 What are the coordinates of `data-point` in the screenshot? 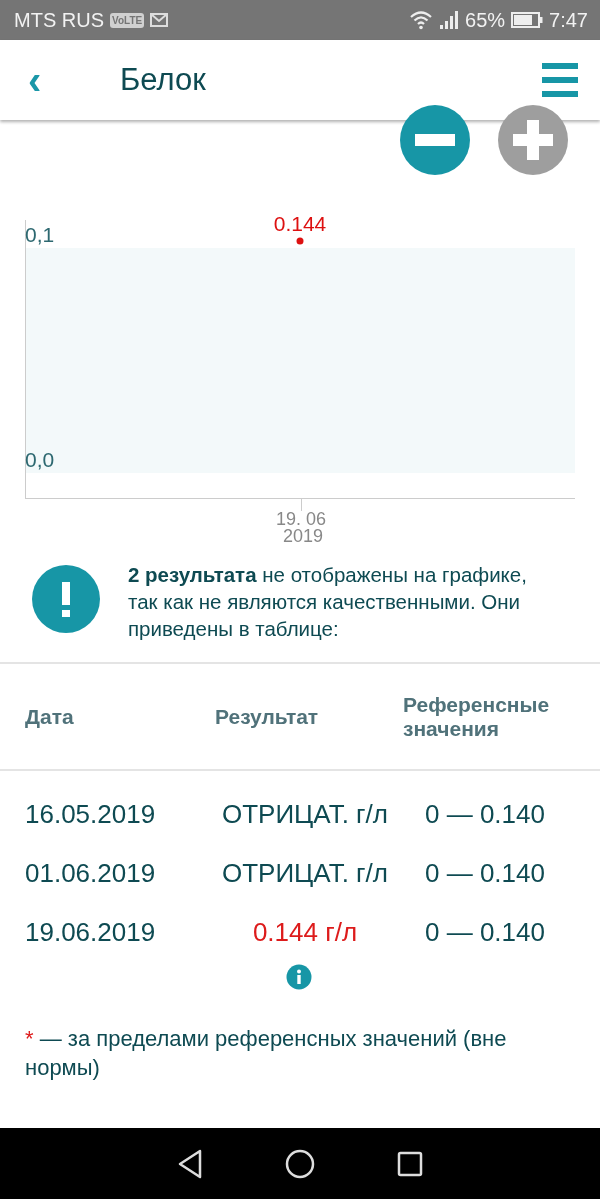 It's located at (300, 241).